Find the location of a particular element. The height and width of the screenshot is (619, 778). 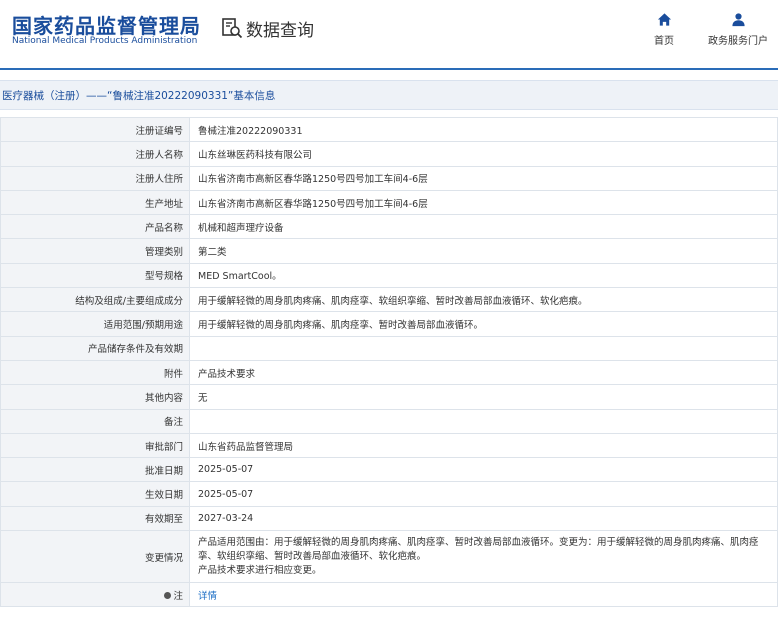

table-row: 管理类别 第二类 is located at coordinates (389, 251).